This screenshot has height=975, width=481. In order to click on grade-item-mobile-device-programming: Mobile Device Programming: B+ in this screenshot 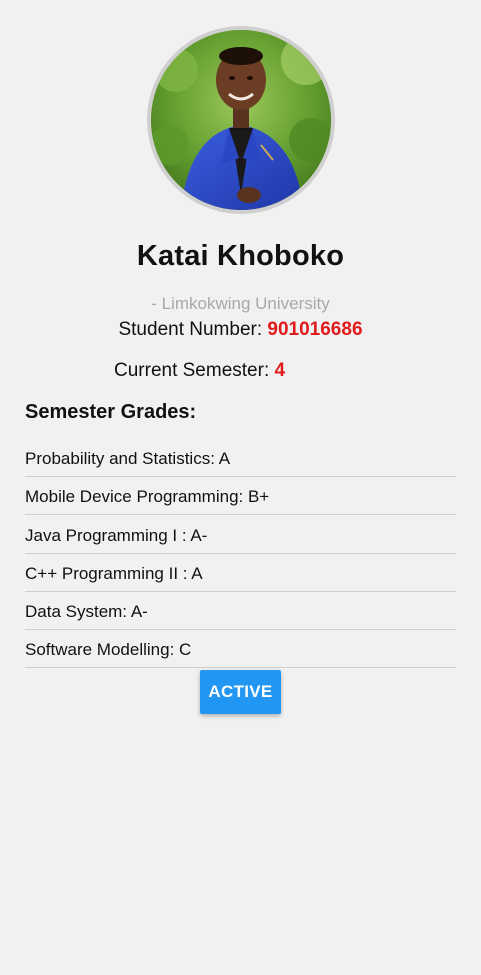, I will do `click(240, 497)`.